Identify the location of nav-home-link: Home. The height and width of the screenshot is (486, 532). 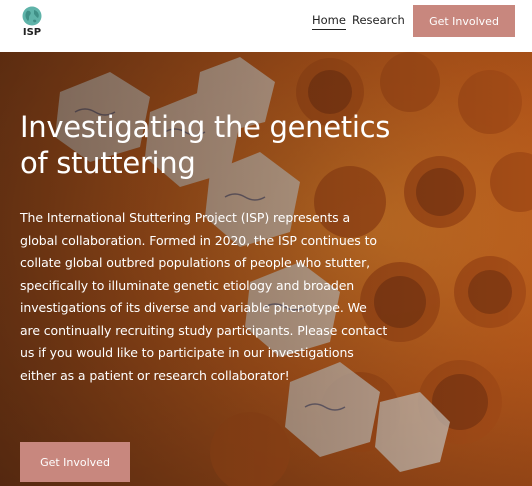
(329, 21).